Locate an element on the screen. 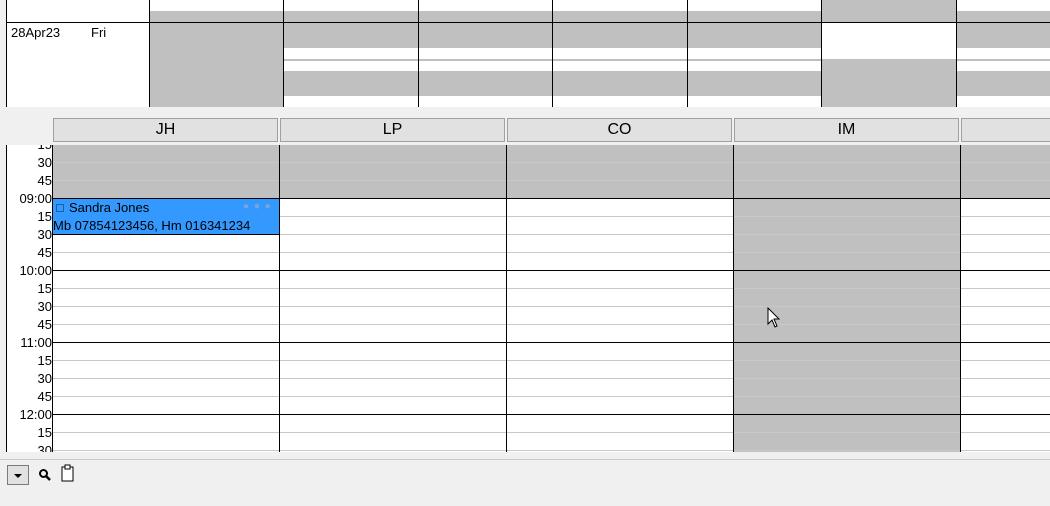  appointment-checkbox is located at coordinates (60, 208).